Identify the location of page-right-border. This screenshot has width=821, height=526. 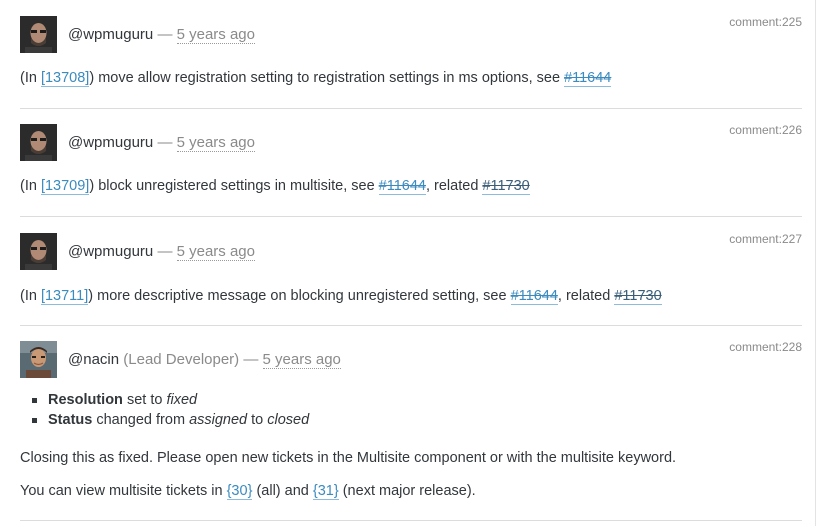
(815, 263).